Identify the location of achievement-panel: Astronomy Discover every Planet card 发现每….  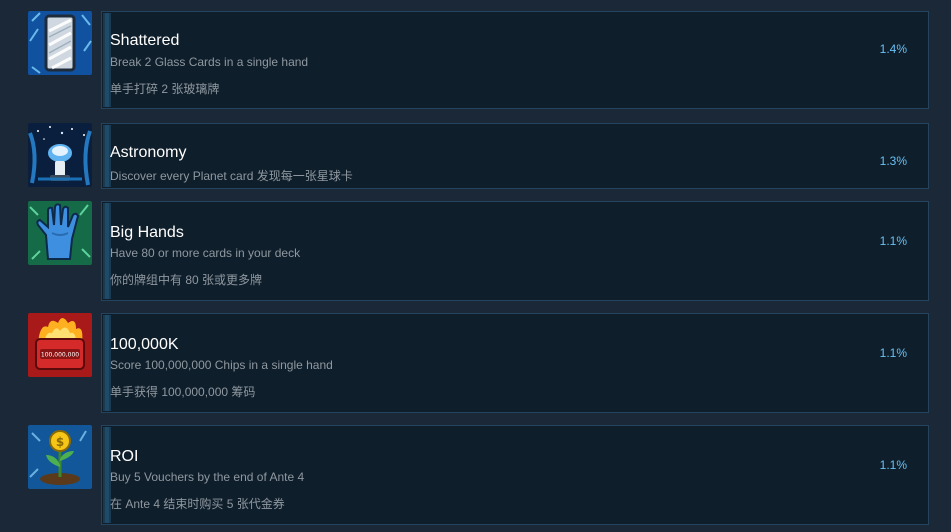
(515, 156).